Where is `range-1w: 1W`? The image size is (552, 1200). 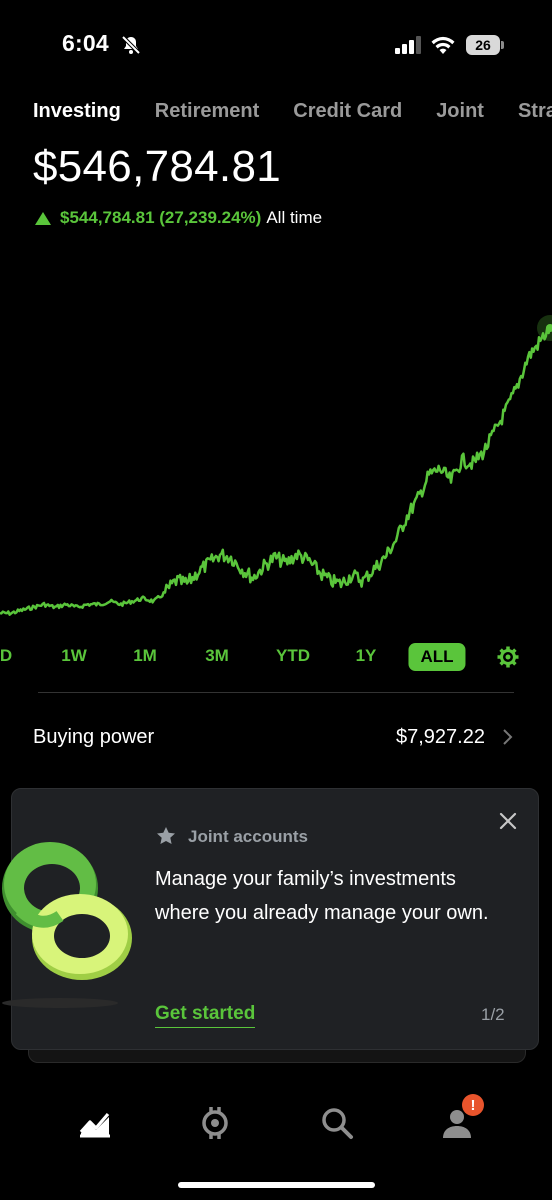 range-1w: 1W is located at coordinates (74, 656).